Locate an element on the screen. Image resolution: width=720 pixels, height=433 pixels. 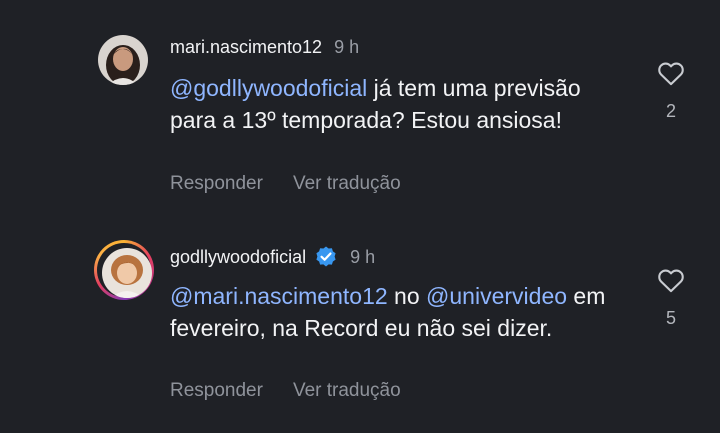
mention-link: @godllywoodoficial is located at coordinates (268, 88).